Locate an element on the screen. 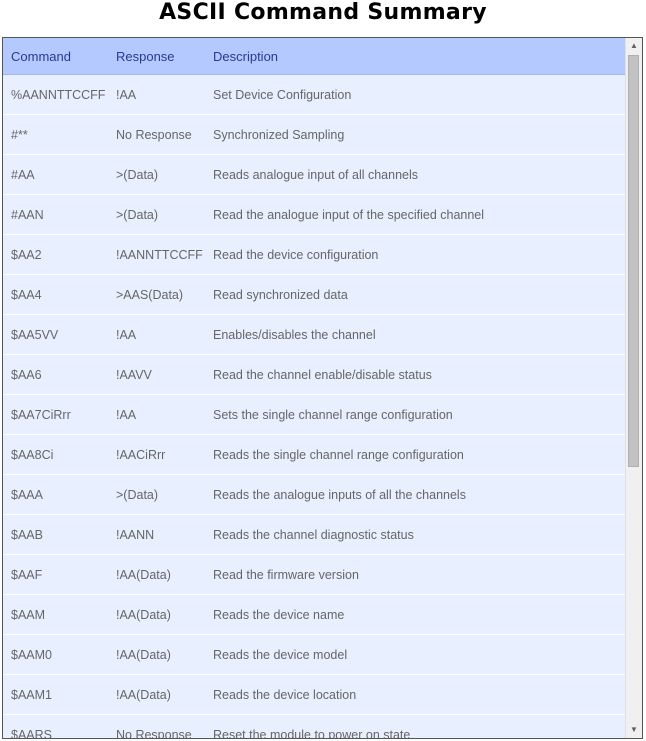 Image resolution: width=646 pixels, height=741 pixels. description-cell: Synchronized Sampling is located at coordinates (416, 134).